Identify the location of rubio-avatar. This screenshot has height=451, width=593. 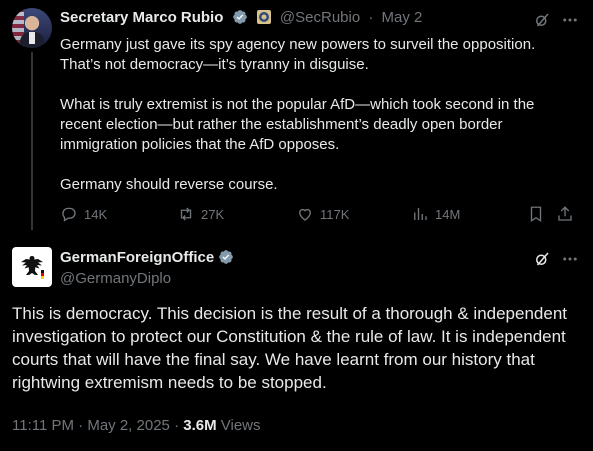
(32, 28).